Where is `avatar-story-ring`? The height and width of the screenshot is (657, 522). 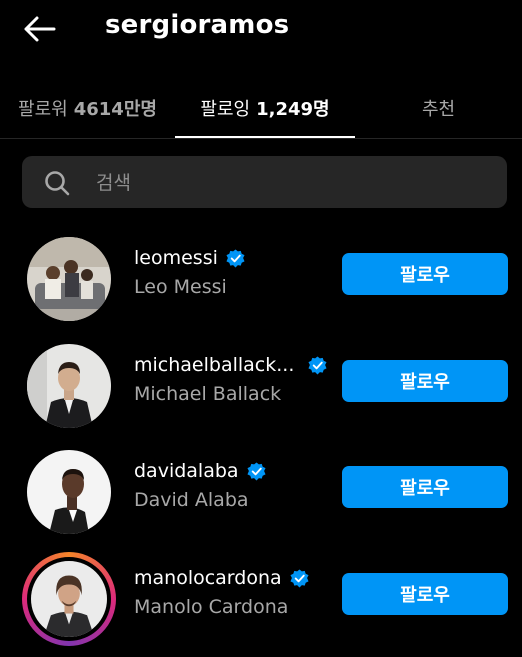
avatar-story-ring is located at coordinates (69, 599).